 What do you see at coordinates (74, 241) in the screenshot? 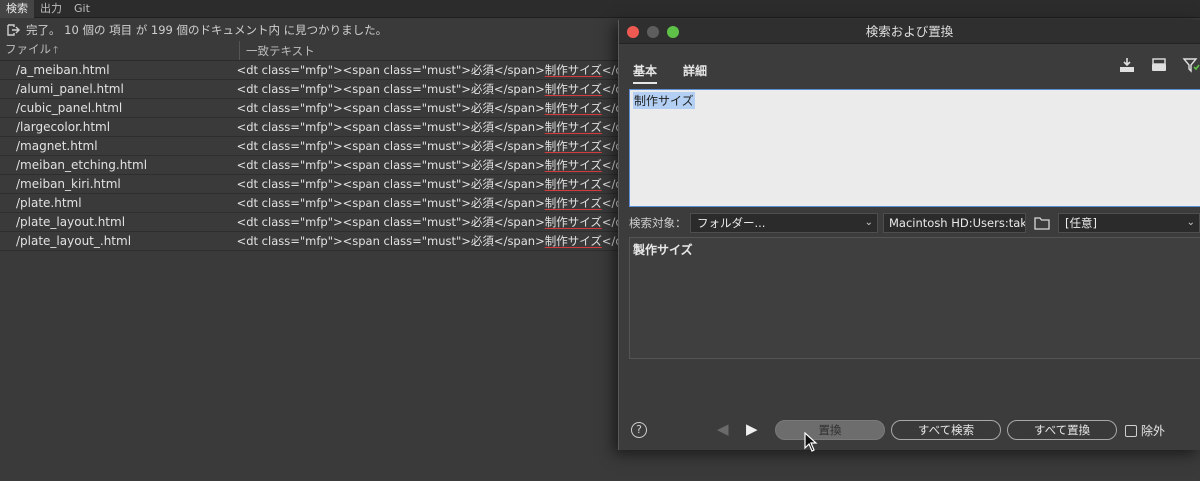
I see `result-file: /plate_layout_.html` at bounding box center [74, 241].